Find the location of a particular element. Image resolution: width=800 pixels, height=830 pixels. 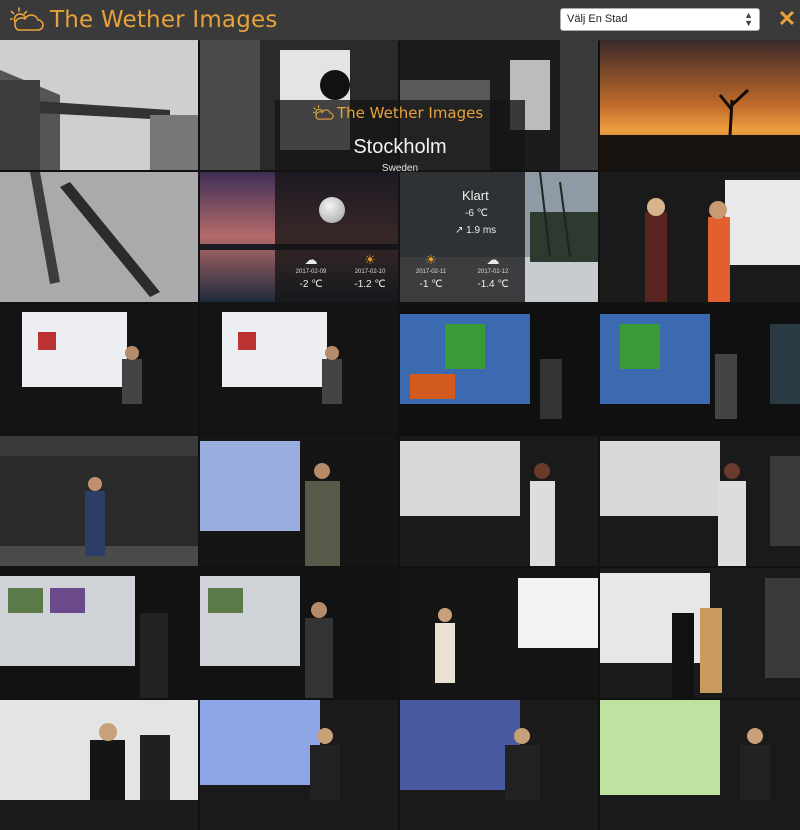

current-wind: ↗ 1.9 ms is located at coordinates (475, 230).